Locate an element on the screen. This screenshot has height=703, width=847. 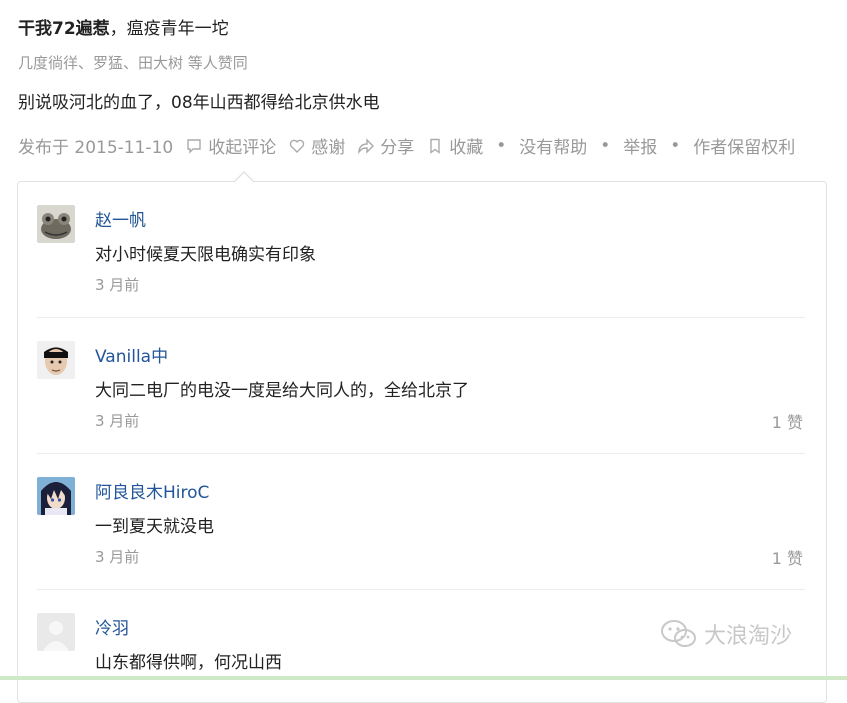
wechat-icon is located at coordinates (679, 634).